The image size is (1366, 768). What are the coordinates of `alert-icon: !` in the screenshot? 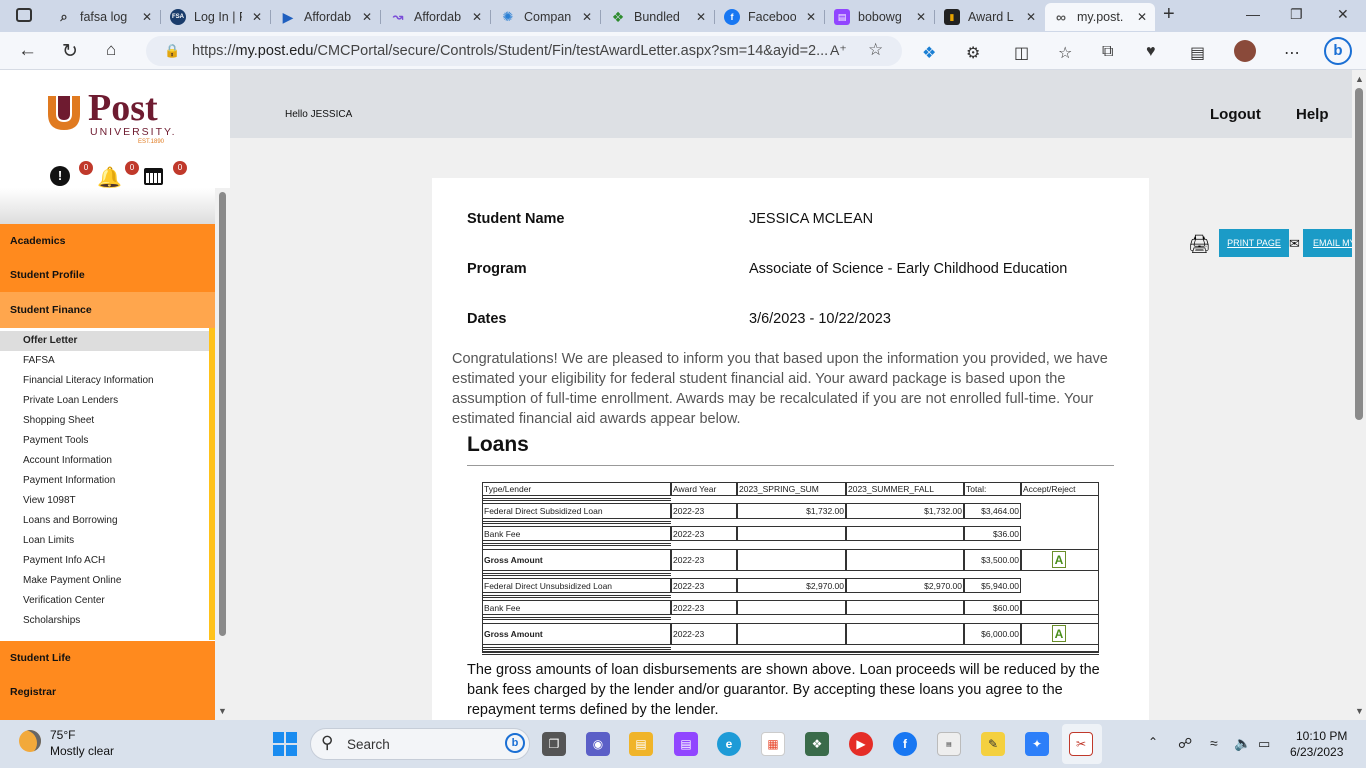 It's located at (60, 176).